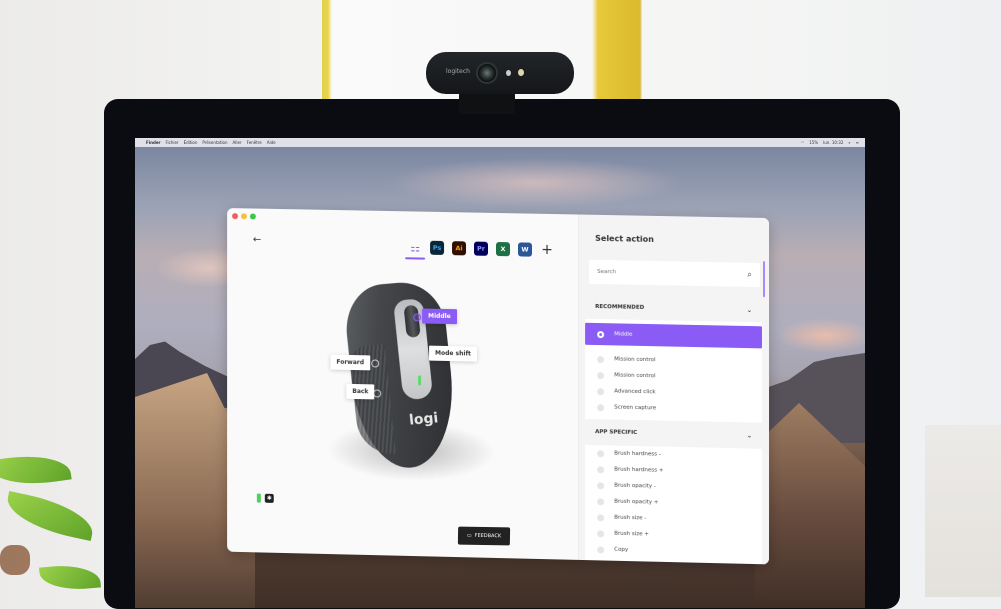 This screenshot has width=1001, height=609. Describe the element at coordinates (214, 142) in the screenshot. I see `menu-presentation: Présentation` at that location.